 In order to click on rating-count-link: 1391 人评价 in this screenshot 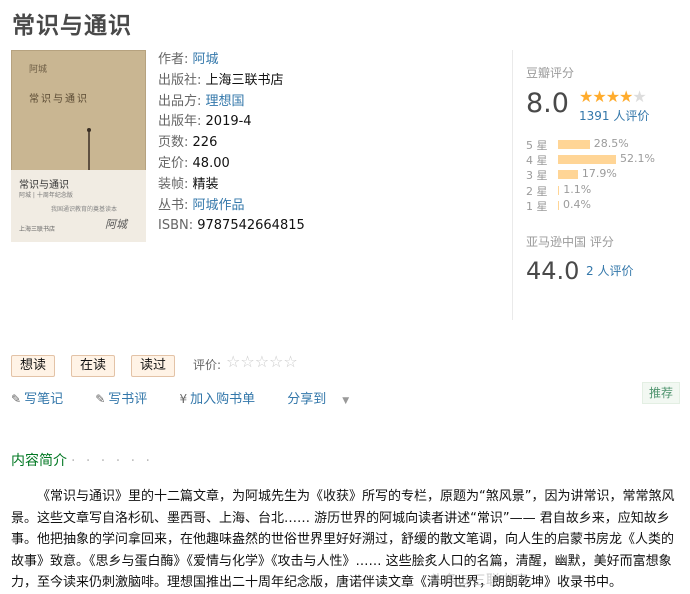, I will do `click(614, 115)`.